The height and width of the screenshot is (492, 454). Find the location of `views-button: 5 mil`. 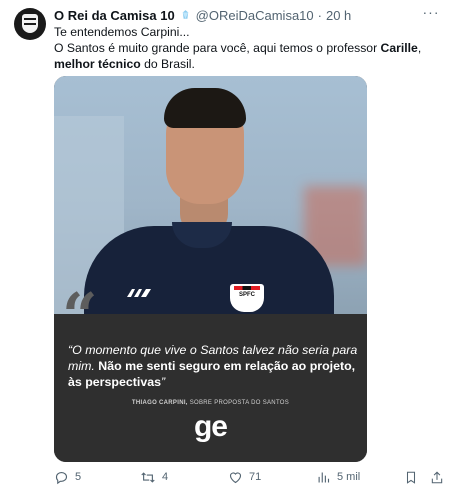

views-button: 5 mil is located at coordinates (338, 477).